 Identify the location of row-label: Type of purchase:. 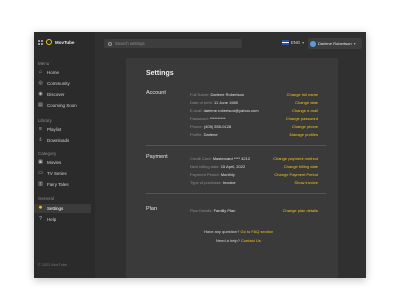
(206, 182).